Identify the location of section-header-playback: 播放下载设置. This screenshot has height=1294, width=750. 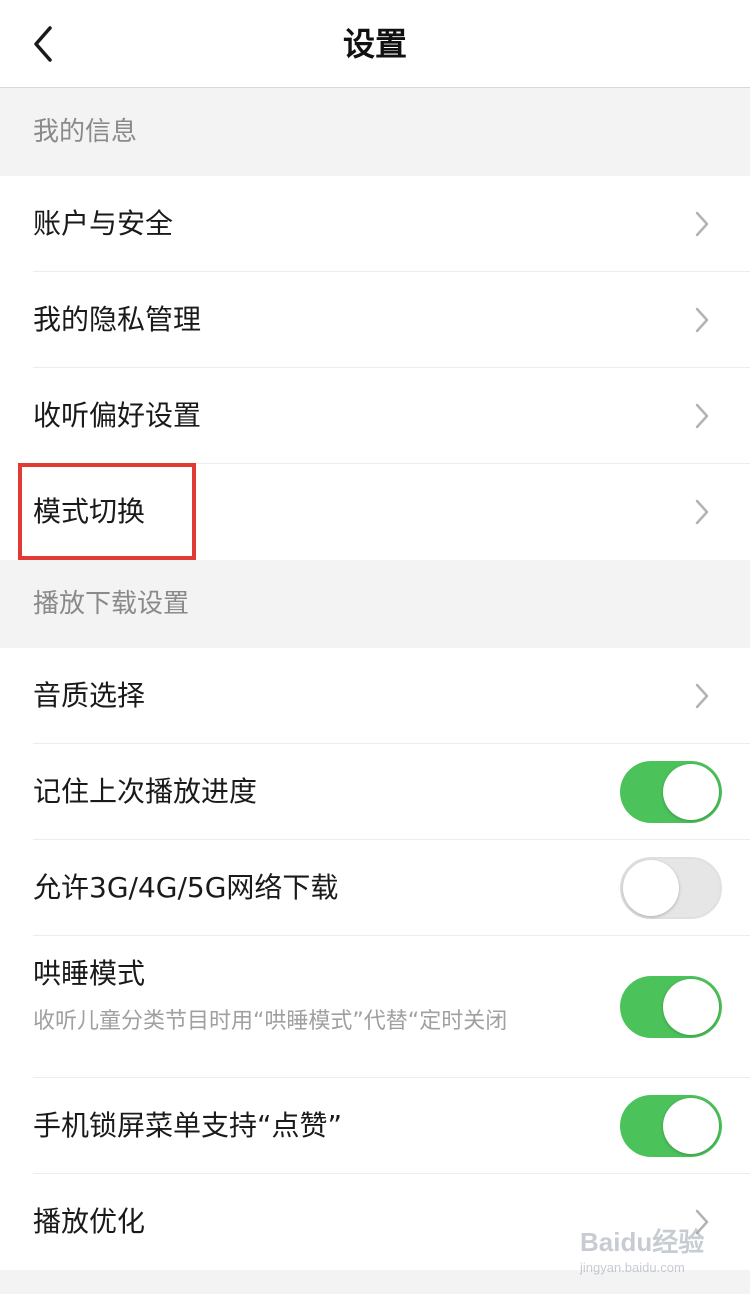
(375, 604).